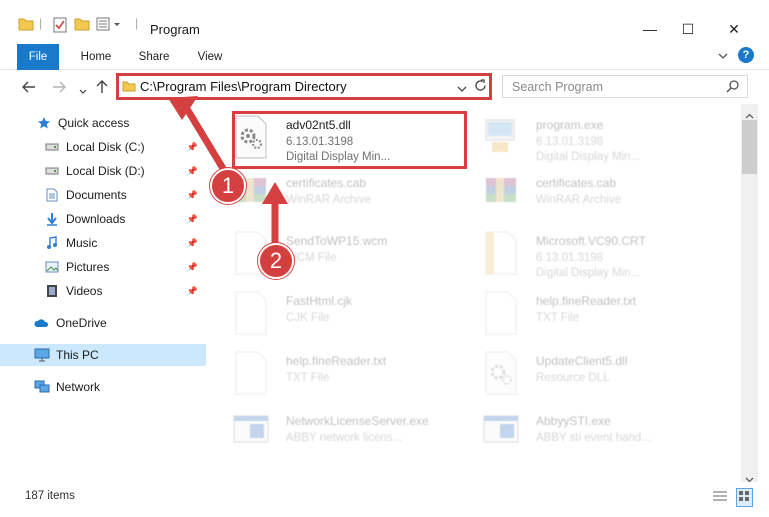 The width and height of the screenshot is (769, 517). What do you see at coordinates (52, 267) in the screenshot?
I see `pictures-icon` at bounding box center [52, 267].